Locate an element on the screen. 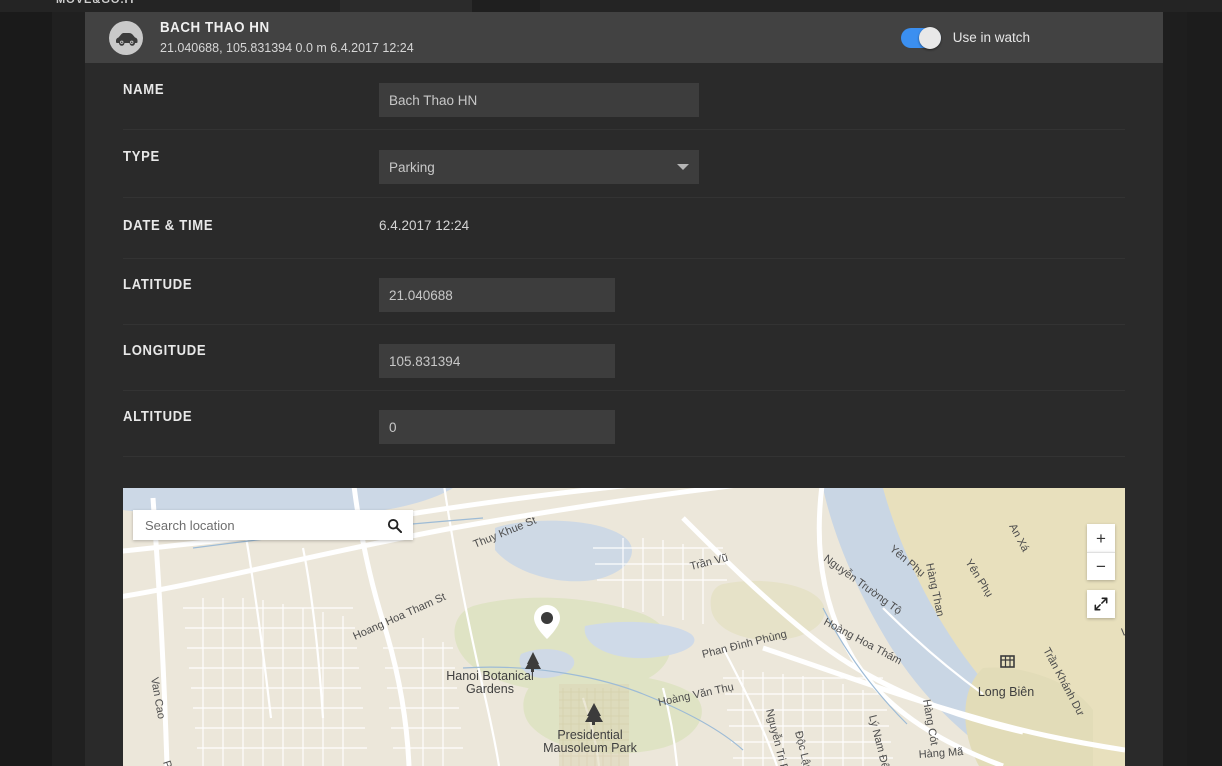  toggle-label: Use in watch is located at coordinates (991, 37).